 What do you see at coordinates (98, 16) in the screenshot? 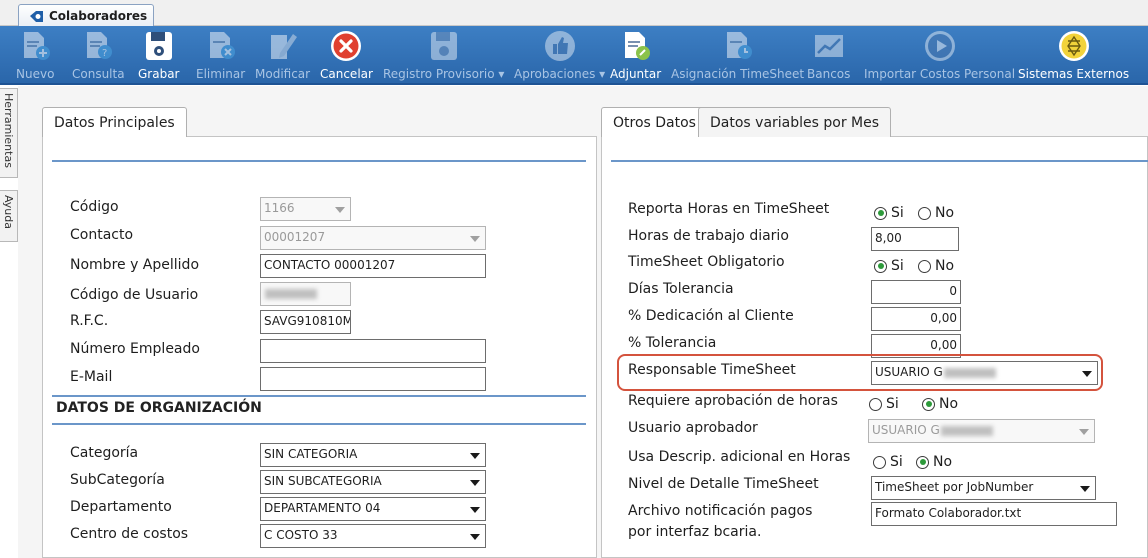
I see `window-title: Colaboradores` at bounding box center [98, 16].